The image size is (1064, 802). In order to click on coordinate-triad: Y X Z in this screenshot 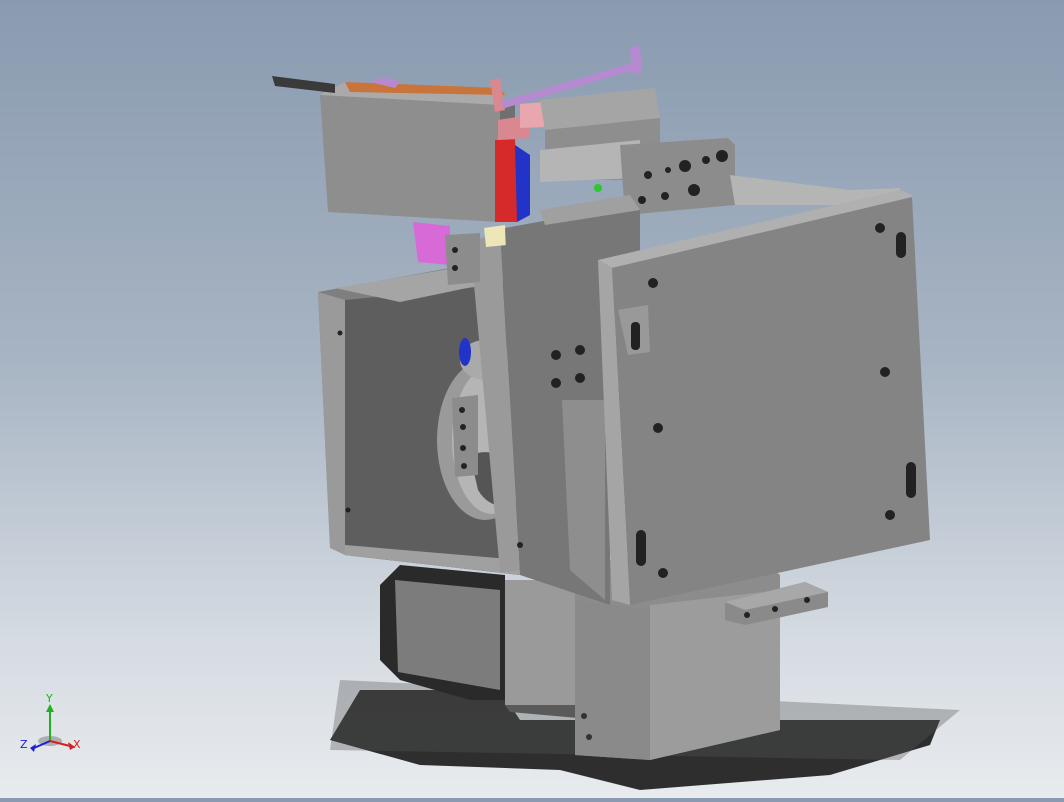, I will do `click(53, 729)`.